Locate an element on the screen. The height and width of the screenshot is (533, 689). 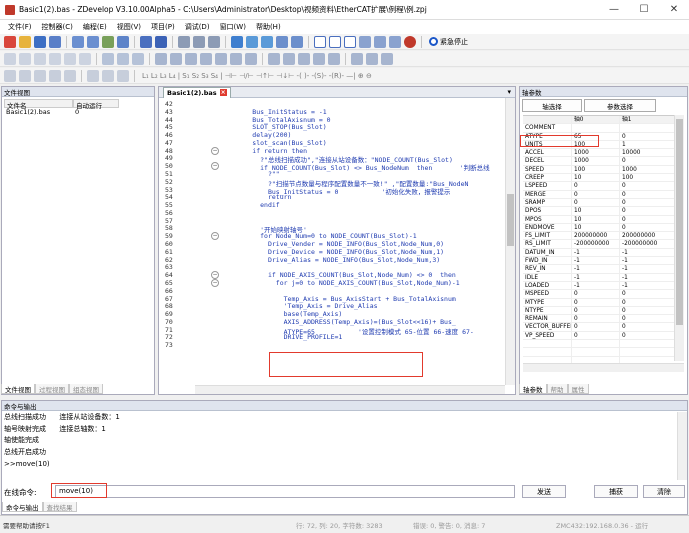
number-control-icon is located at coordinates (274, 58).